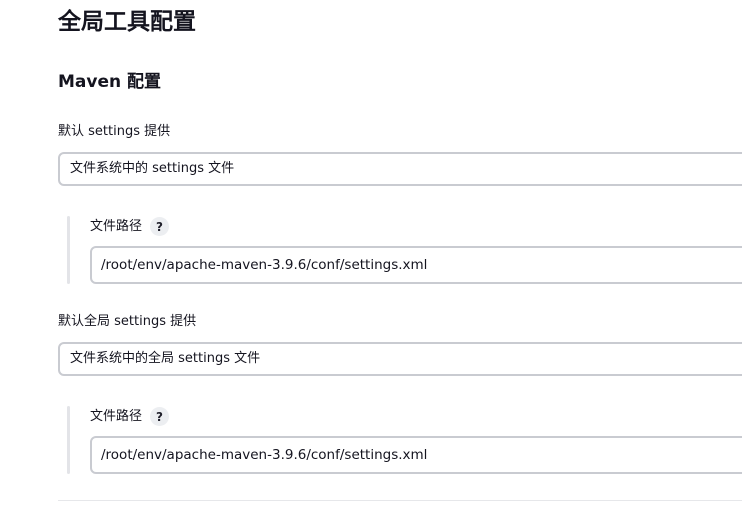  I want to click on page-title: 全局工具配置, so click(127, 22).